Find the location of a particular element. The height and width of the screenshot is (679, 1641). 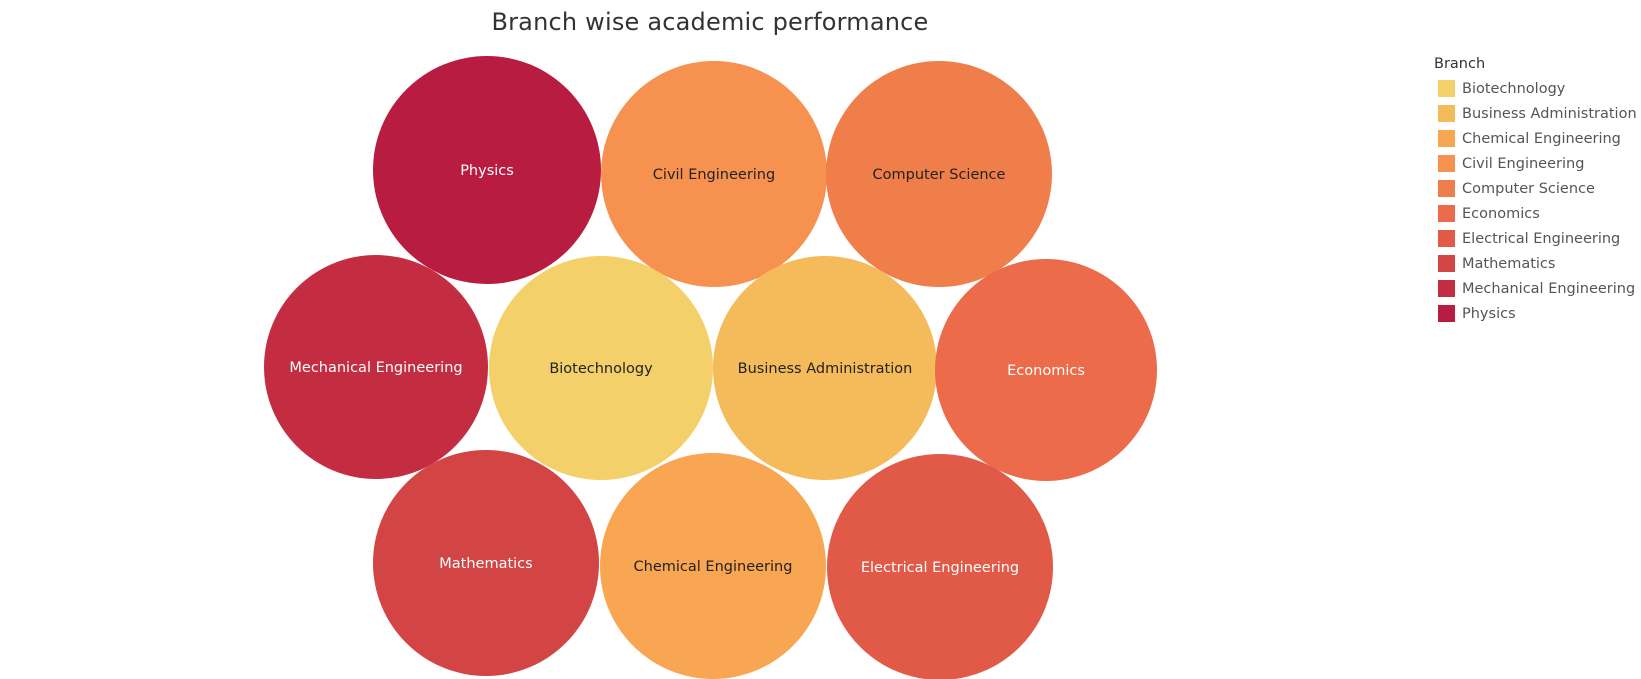

bubble-physics: Physics is located at coordinates (487, 170).